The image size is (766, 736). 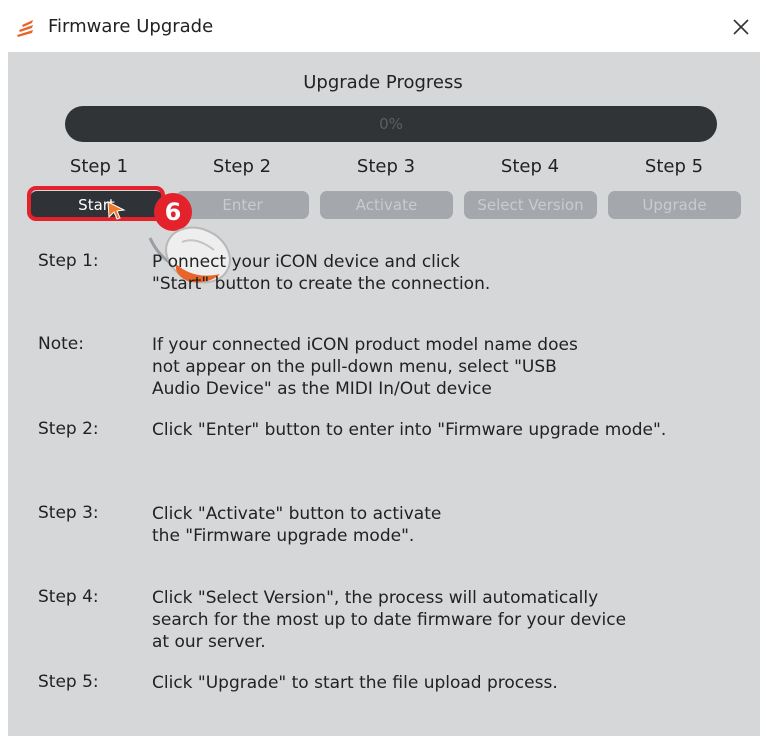 I want to click on progress-percent: 0%, so click(x=391, y=124).